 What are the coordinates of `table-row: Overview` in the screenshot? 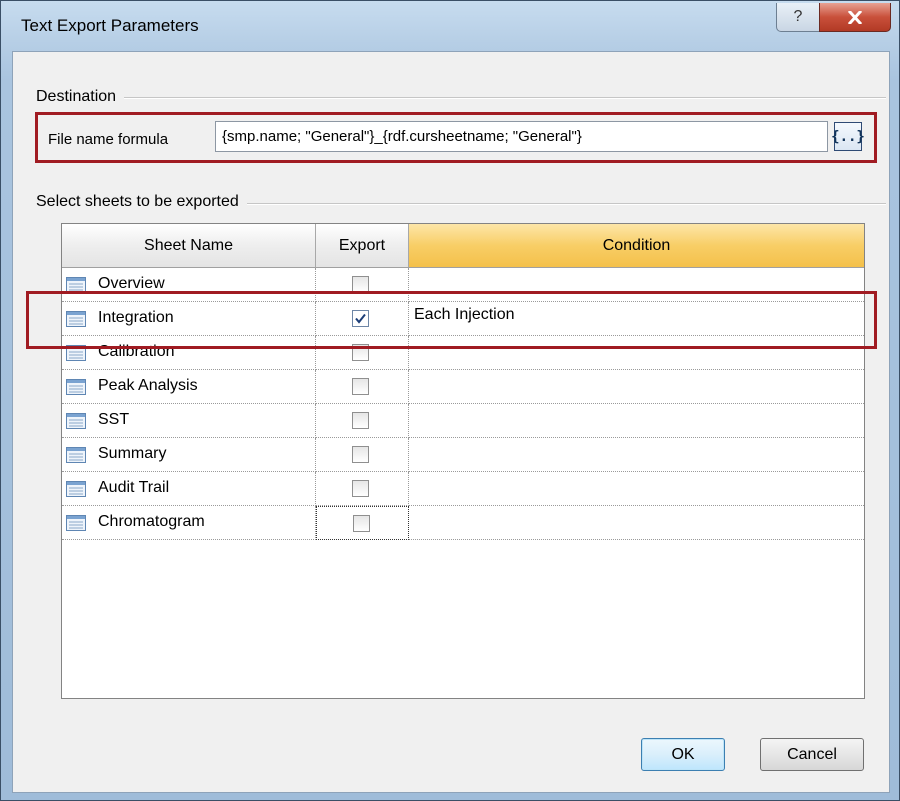 It's located at (463, 285).